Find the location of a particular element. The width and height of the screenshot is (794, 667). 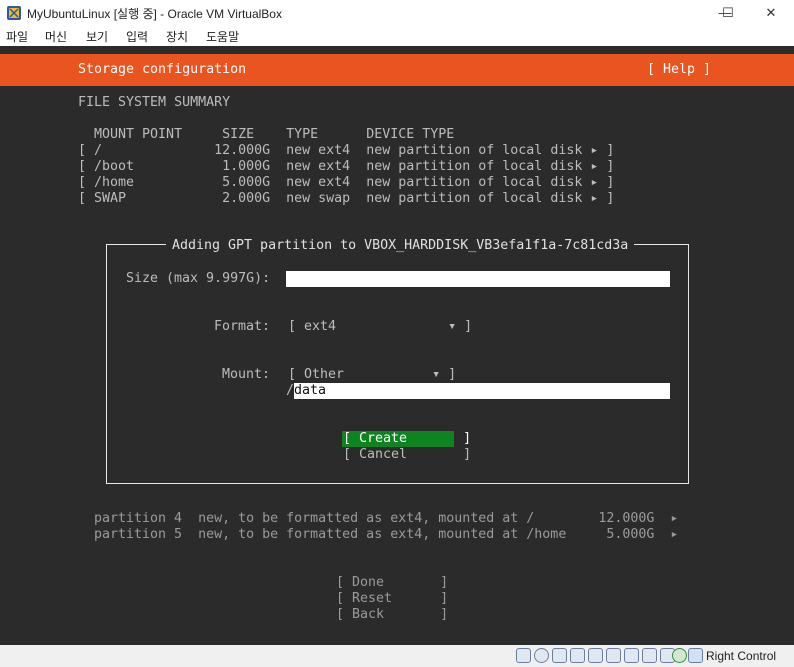

format-label: Format: is located at coordinates (242, 326).